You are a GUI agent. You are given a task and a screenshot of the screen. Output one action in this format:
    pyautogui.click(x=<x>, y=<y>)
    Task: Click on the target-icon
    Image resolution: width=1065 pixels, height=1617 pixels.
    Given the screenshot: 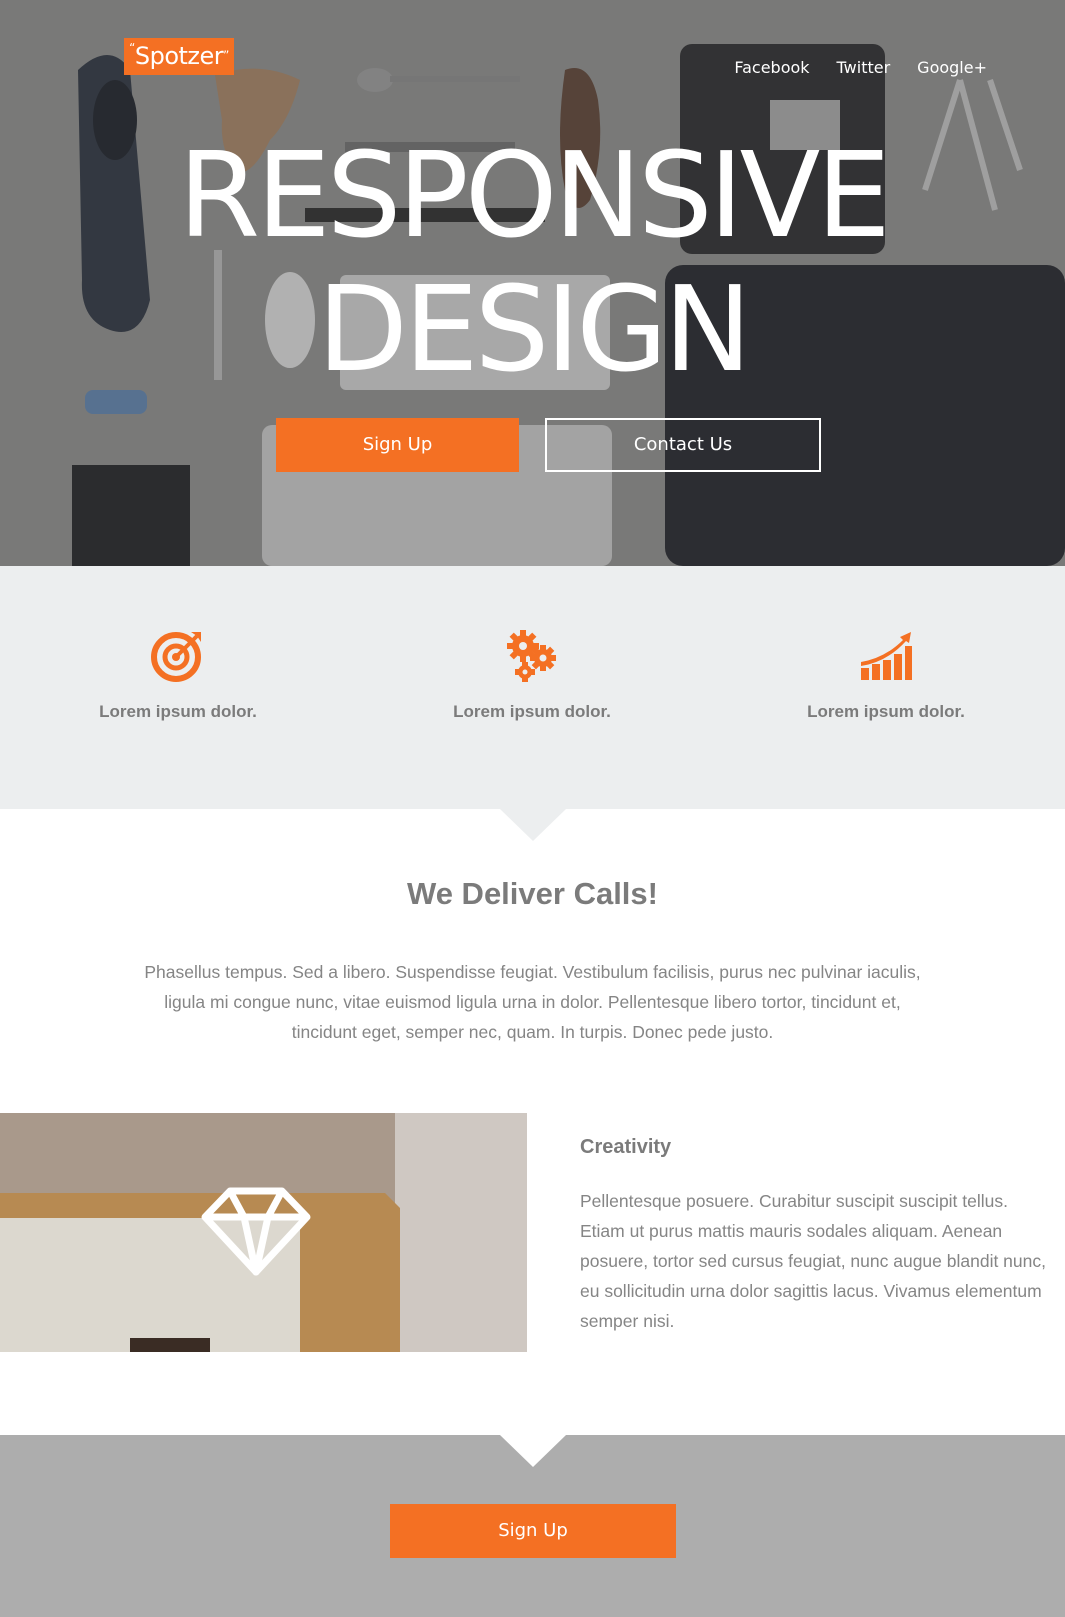 What is the action you would take?
    pyautogui.click(x=176, y=657)
    